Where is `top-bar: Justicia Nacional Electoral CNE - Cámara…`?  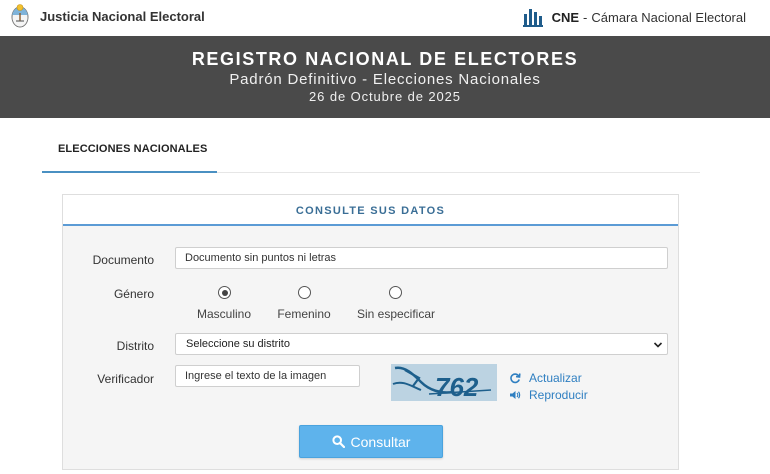
top-bar: Justicia Nacional Electoral CNE - Cámara… is located at coordinates (385, 18).